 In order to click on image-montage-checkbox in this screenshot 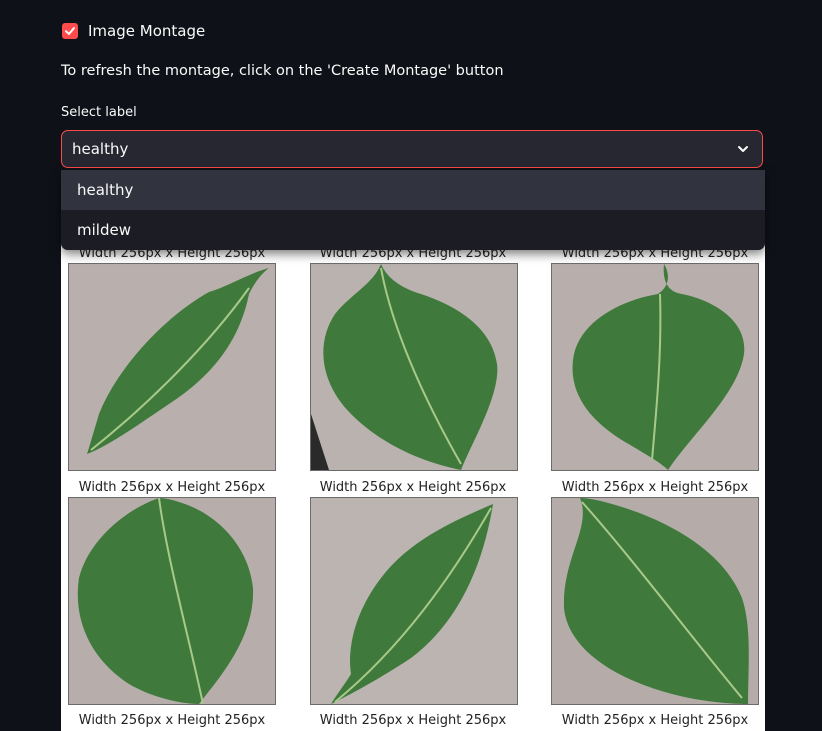, I will do `click(70, 31)`.